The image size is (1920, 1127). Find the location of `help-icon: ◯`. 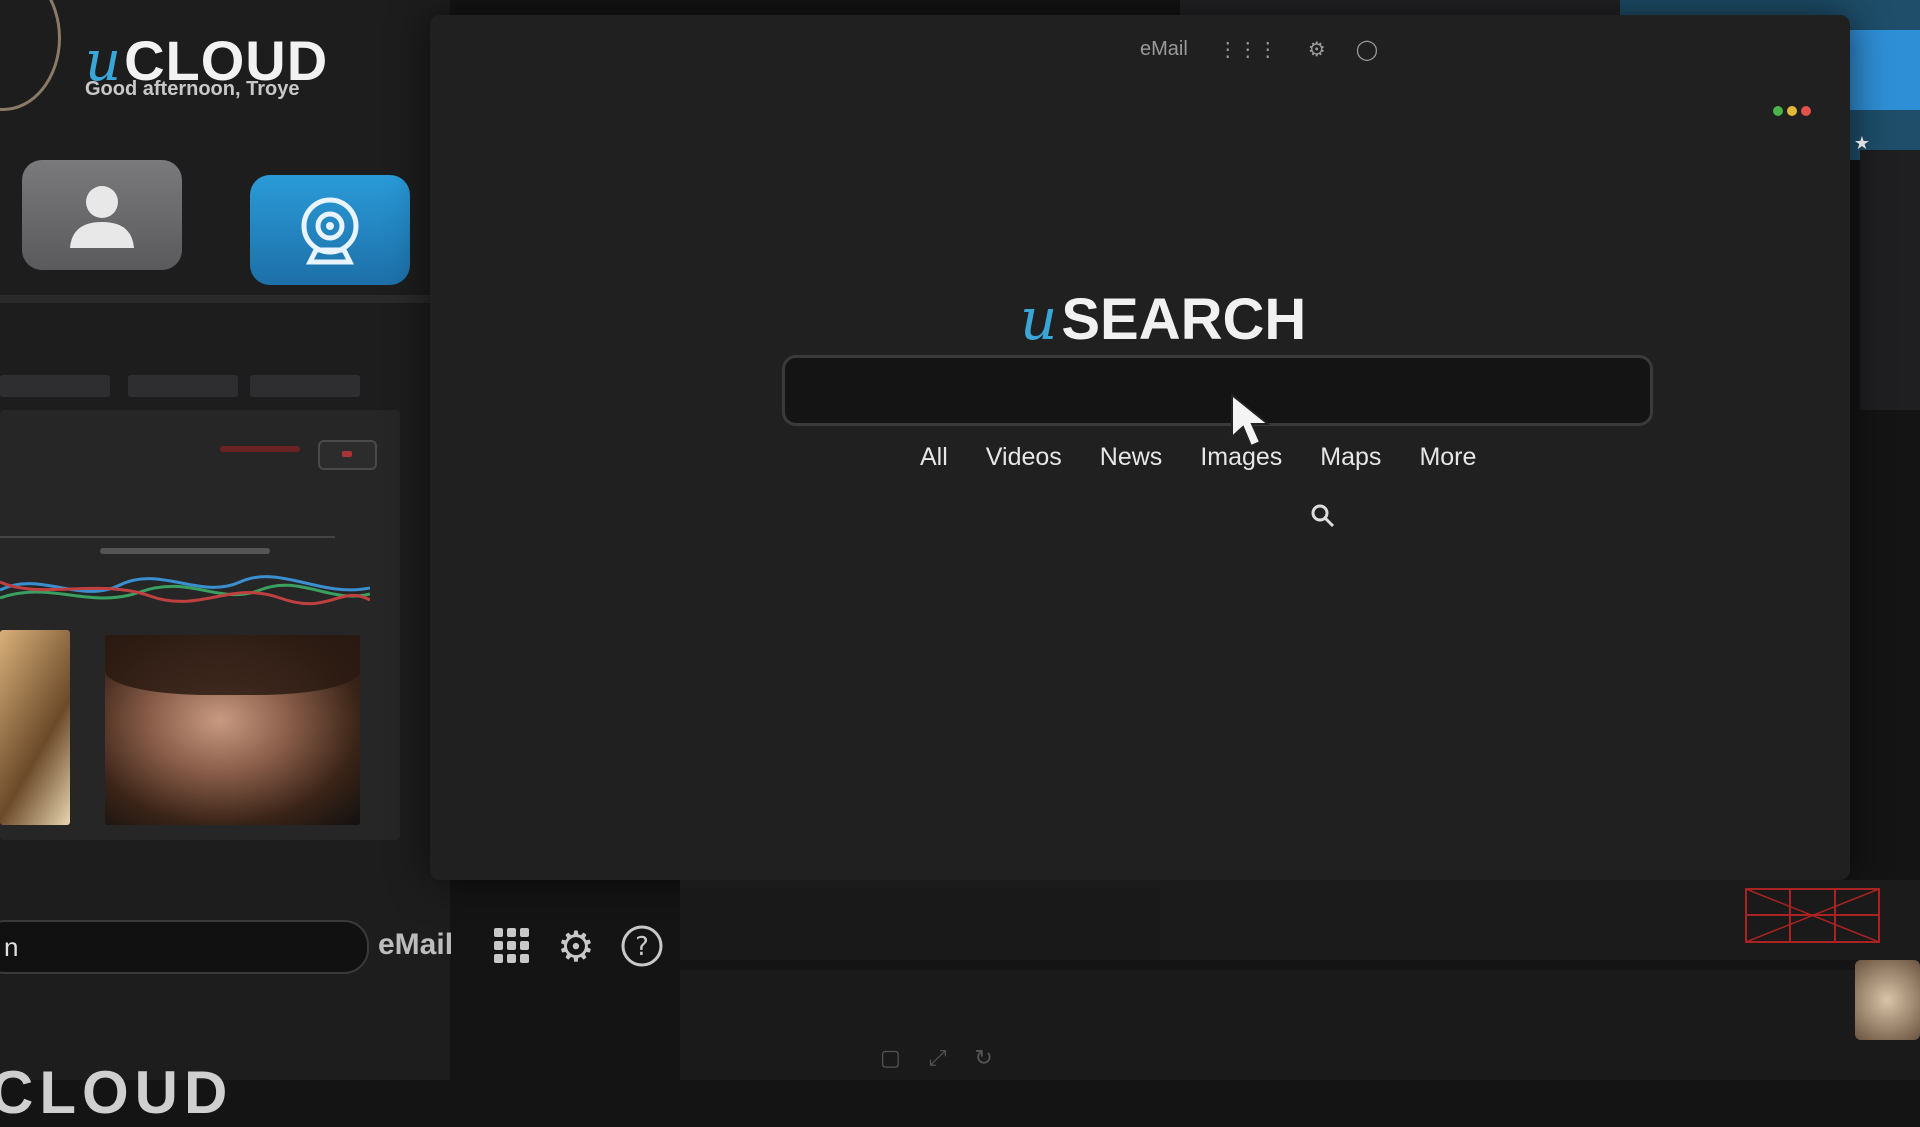

help-icon: ◯ is located at coordinates (1367, 49).